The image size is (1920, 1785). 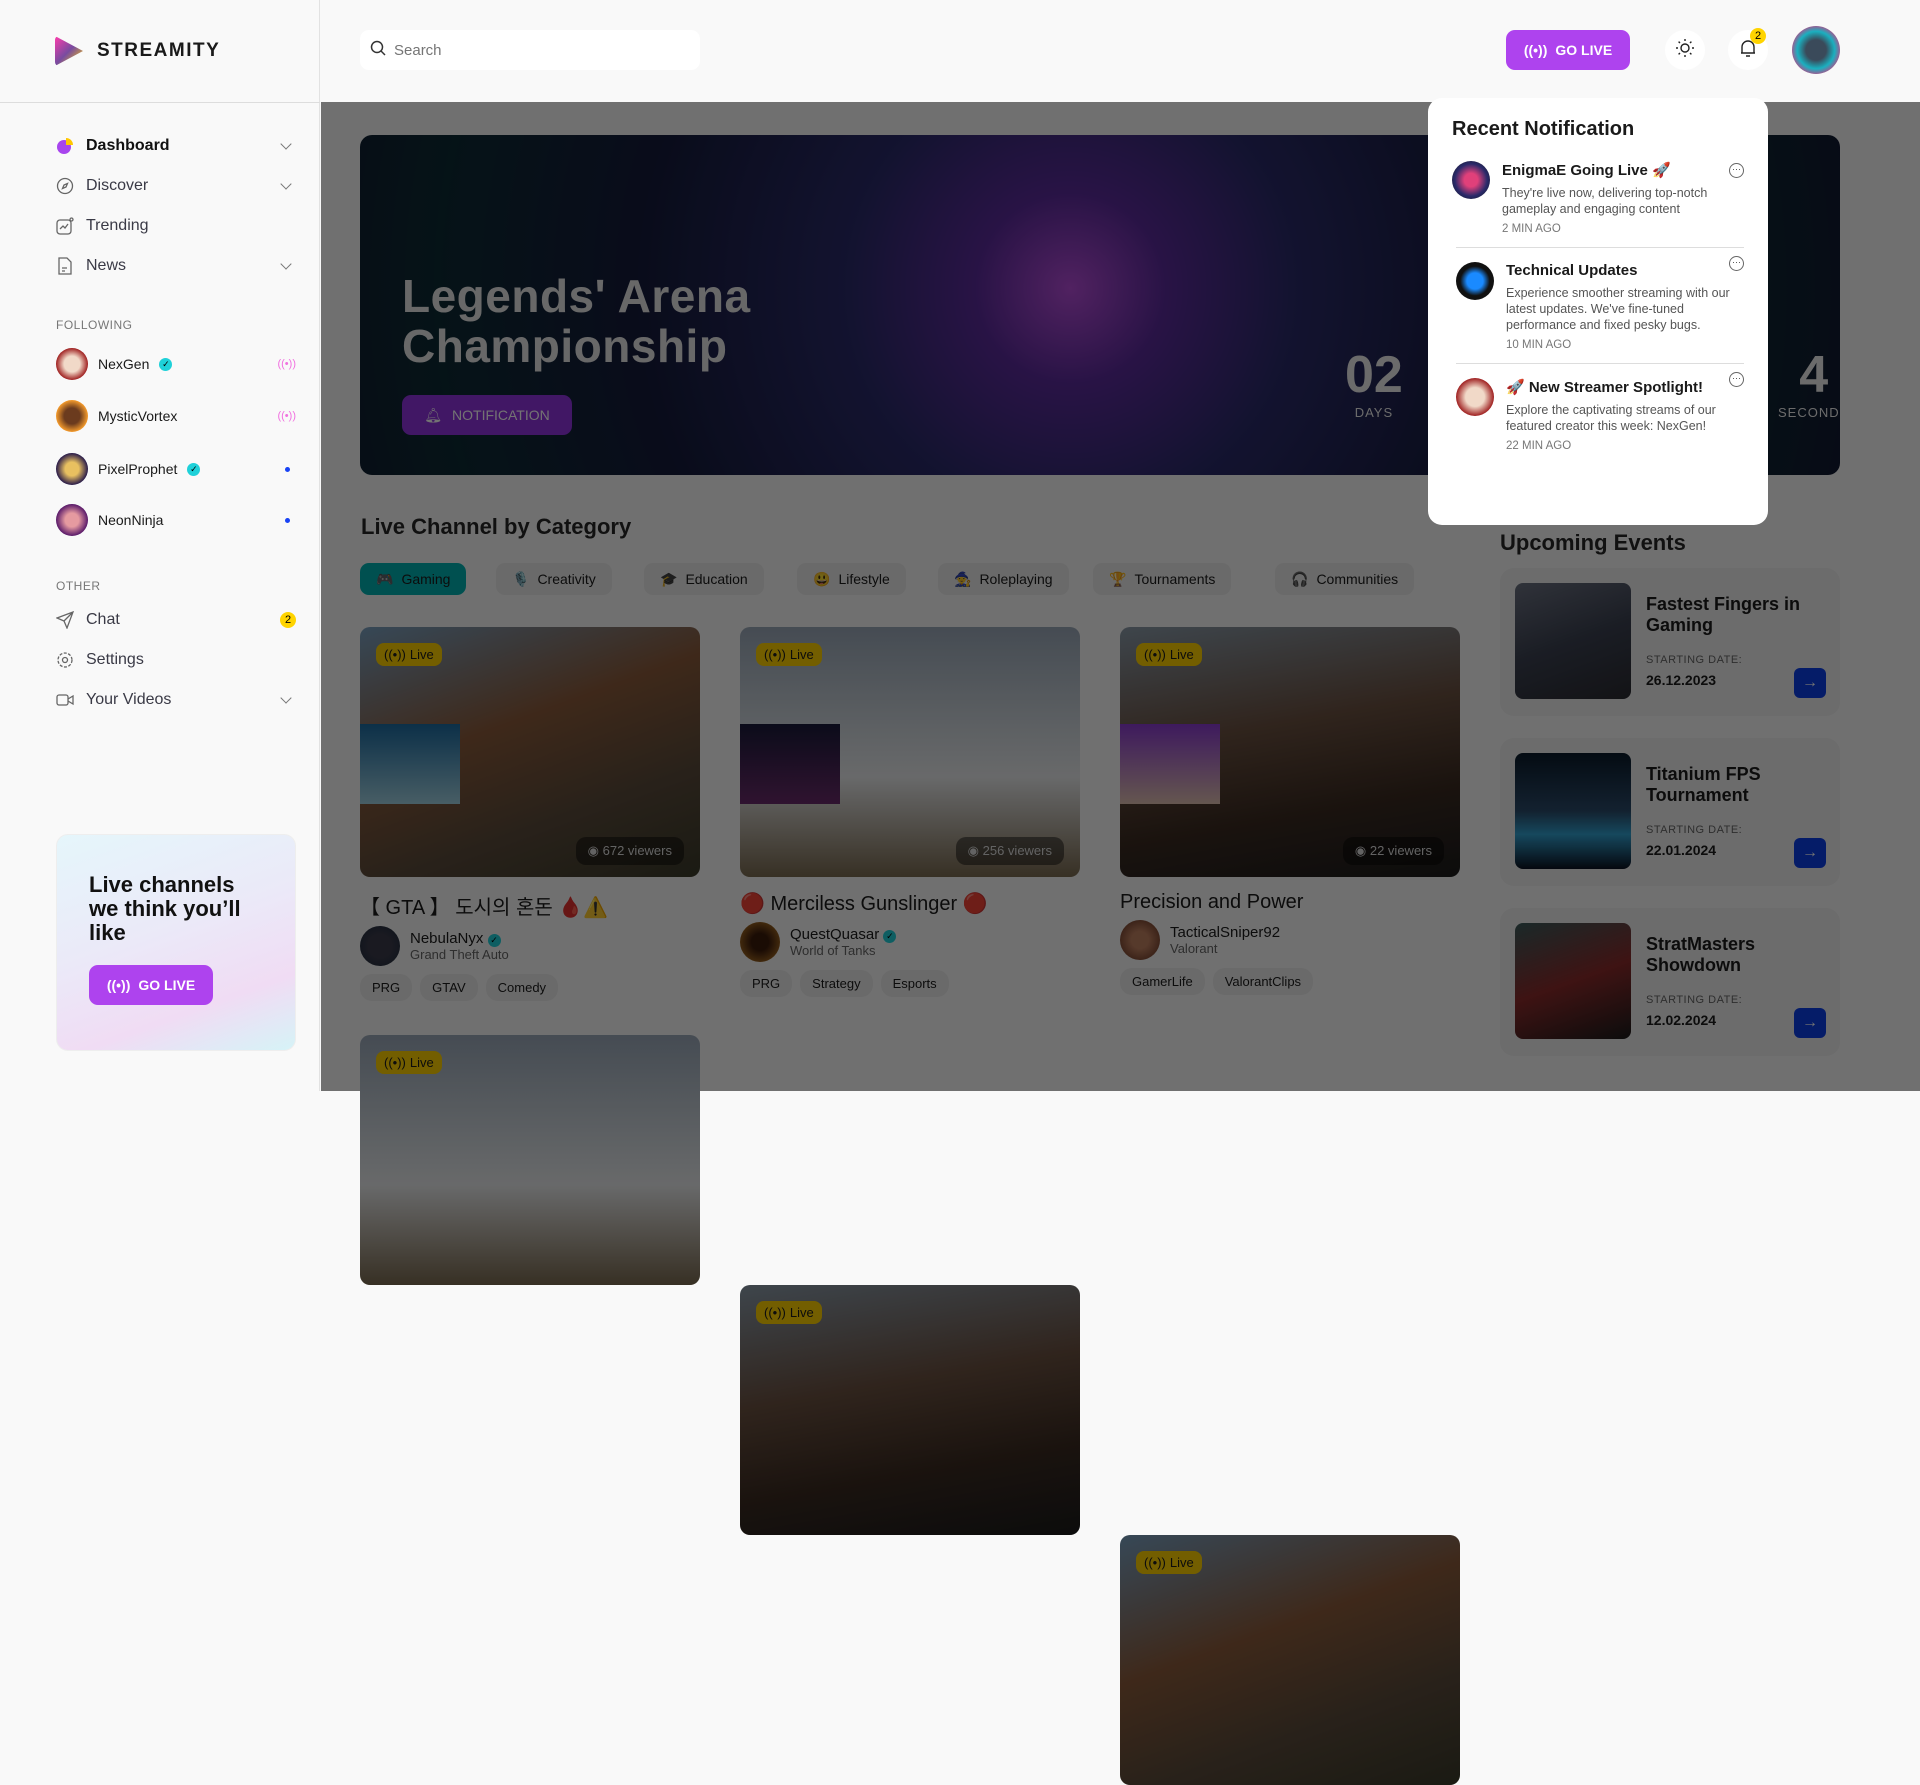 I want to click on search-bar, so click(x=530, y=50).